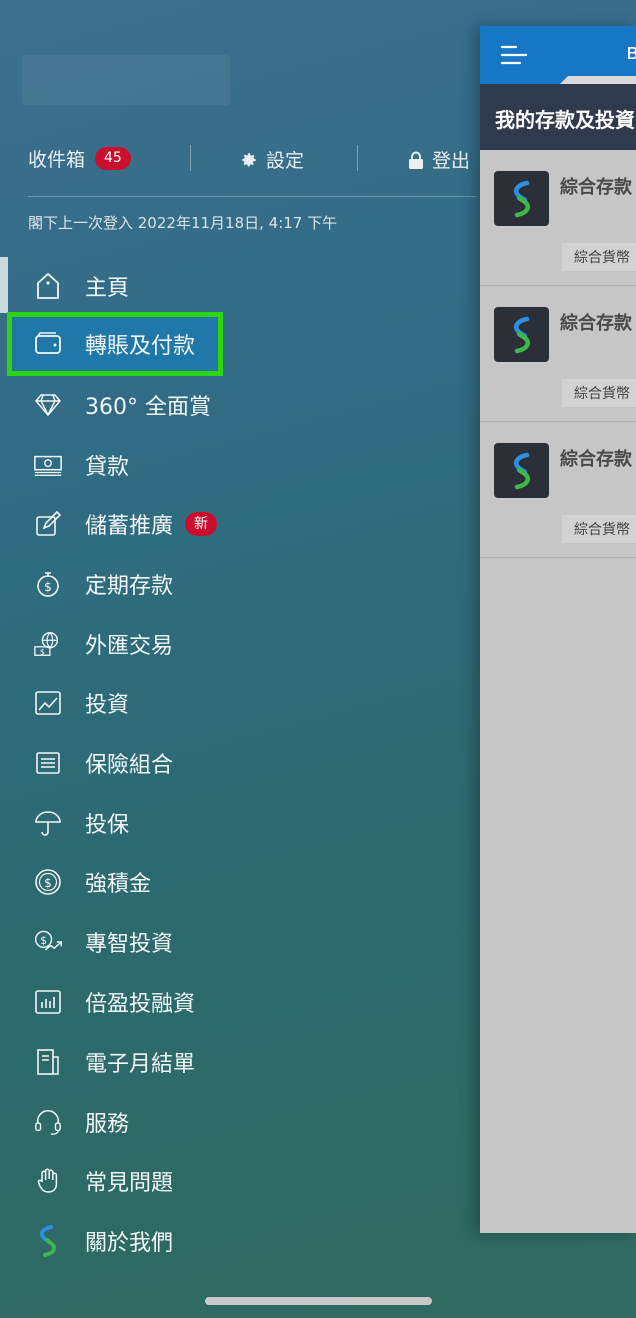 Image resolution: width=636 pixels, height=1318 pixels. Describe the element at coordinates (48, 465) in the screenshot. I see `cash-icon` at that location.